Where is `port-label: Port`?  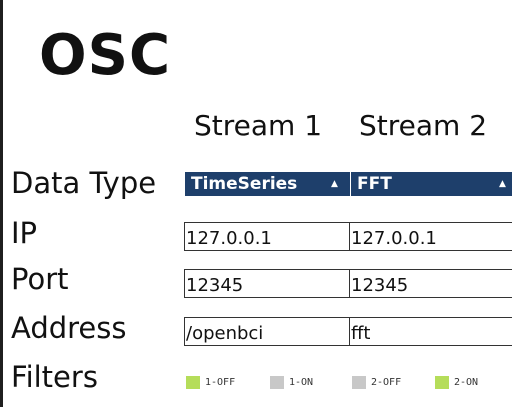
port-label: Port is located at coordinates (40, 279).